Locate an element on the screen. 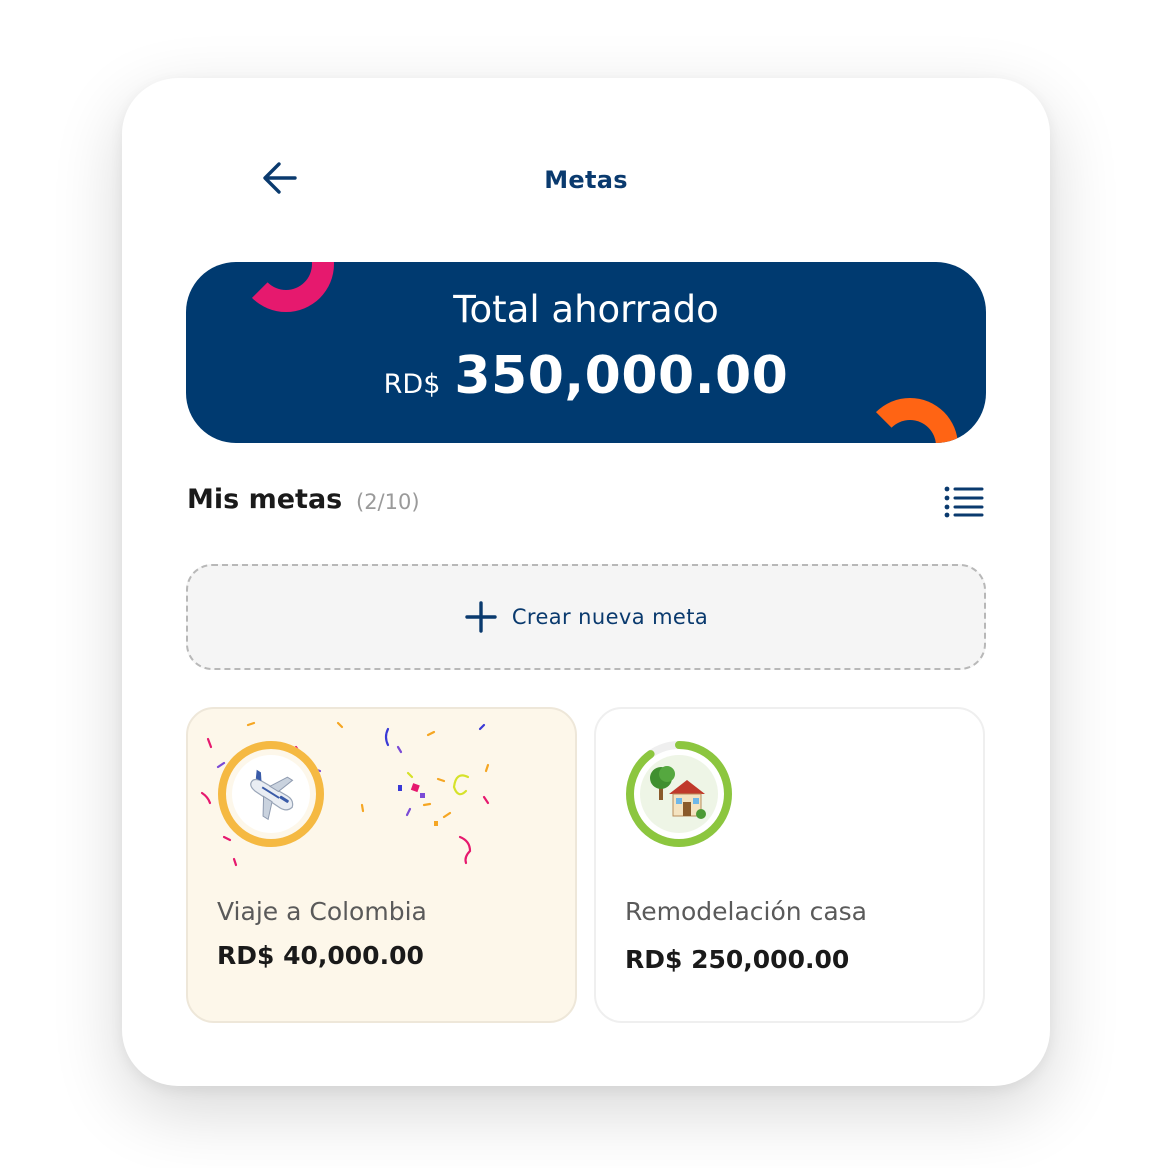  list-view-button is located at coordinates (964, 502).